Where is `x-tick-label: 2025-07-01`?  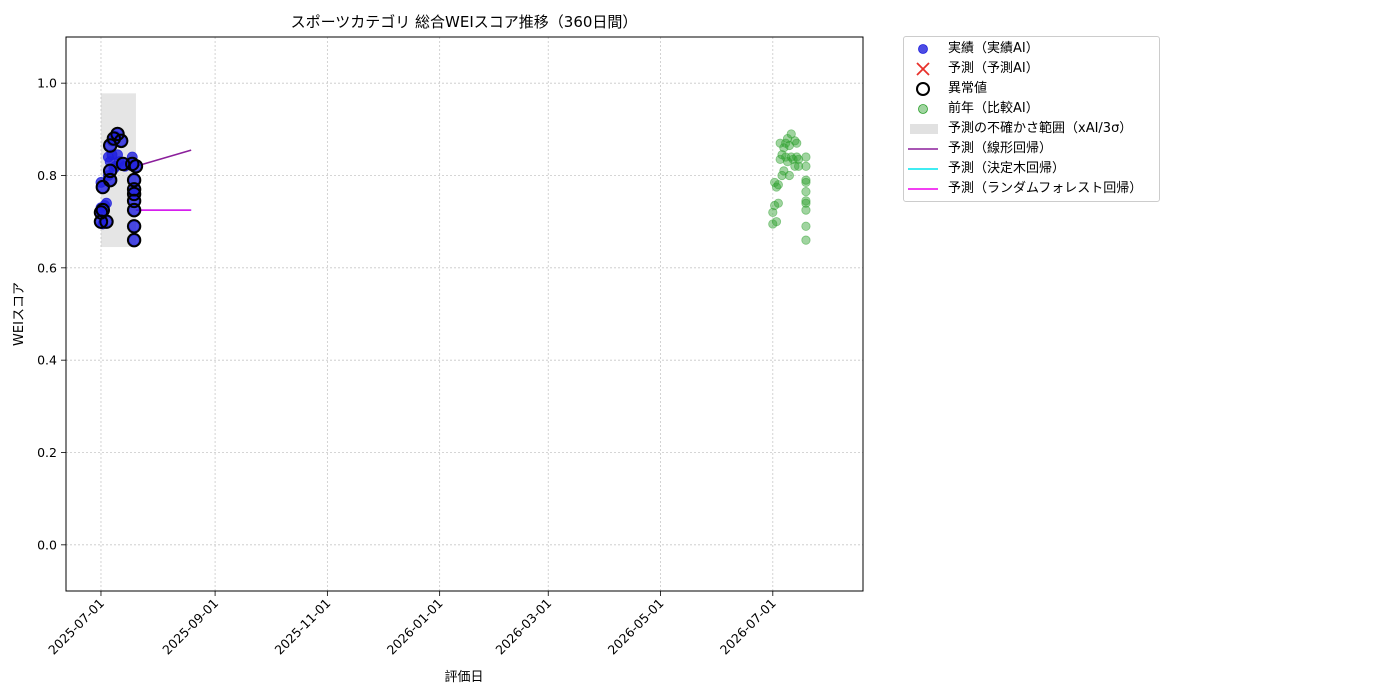
x-tick-label: 2025-07-01 is located at coordinates (76, 627).